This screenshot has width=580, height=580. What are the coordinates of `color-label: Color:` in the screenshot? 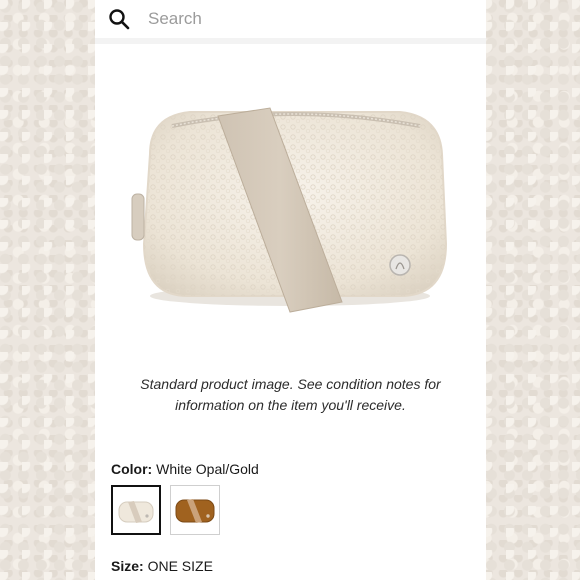 It's located at (132, 469).